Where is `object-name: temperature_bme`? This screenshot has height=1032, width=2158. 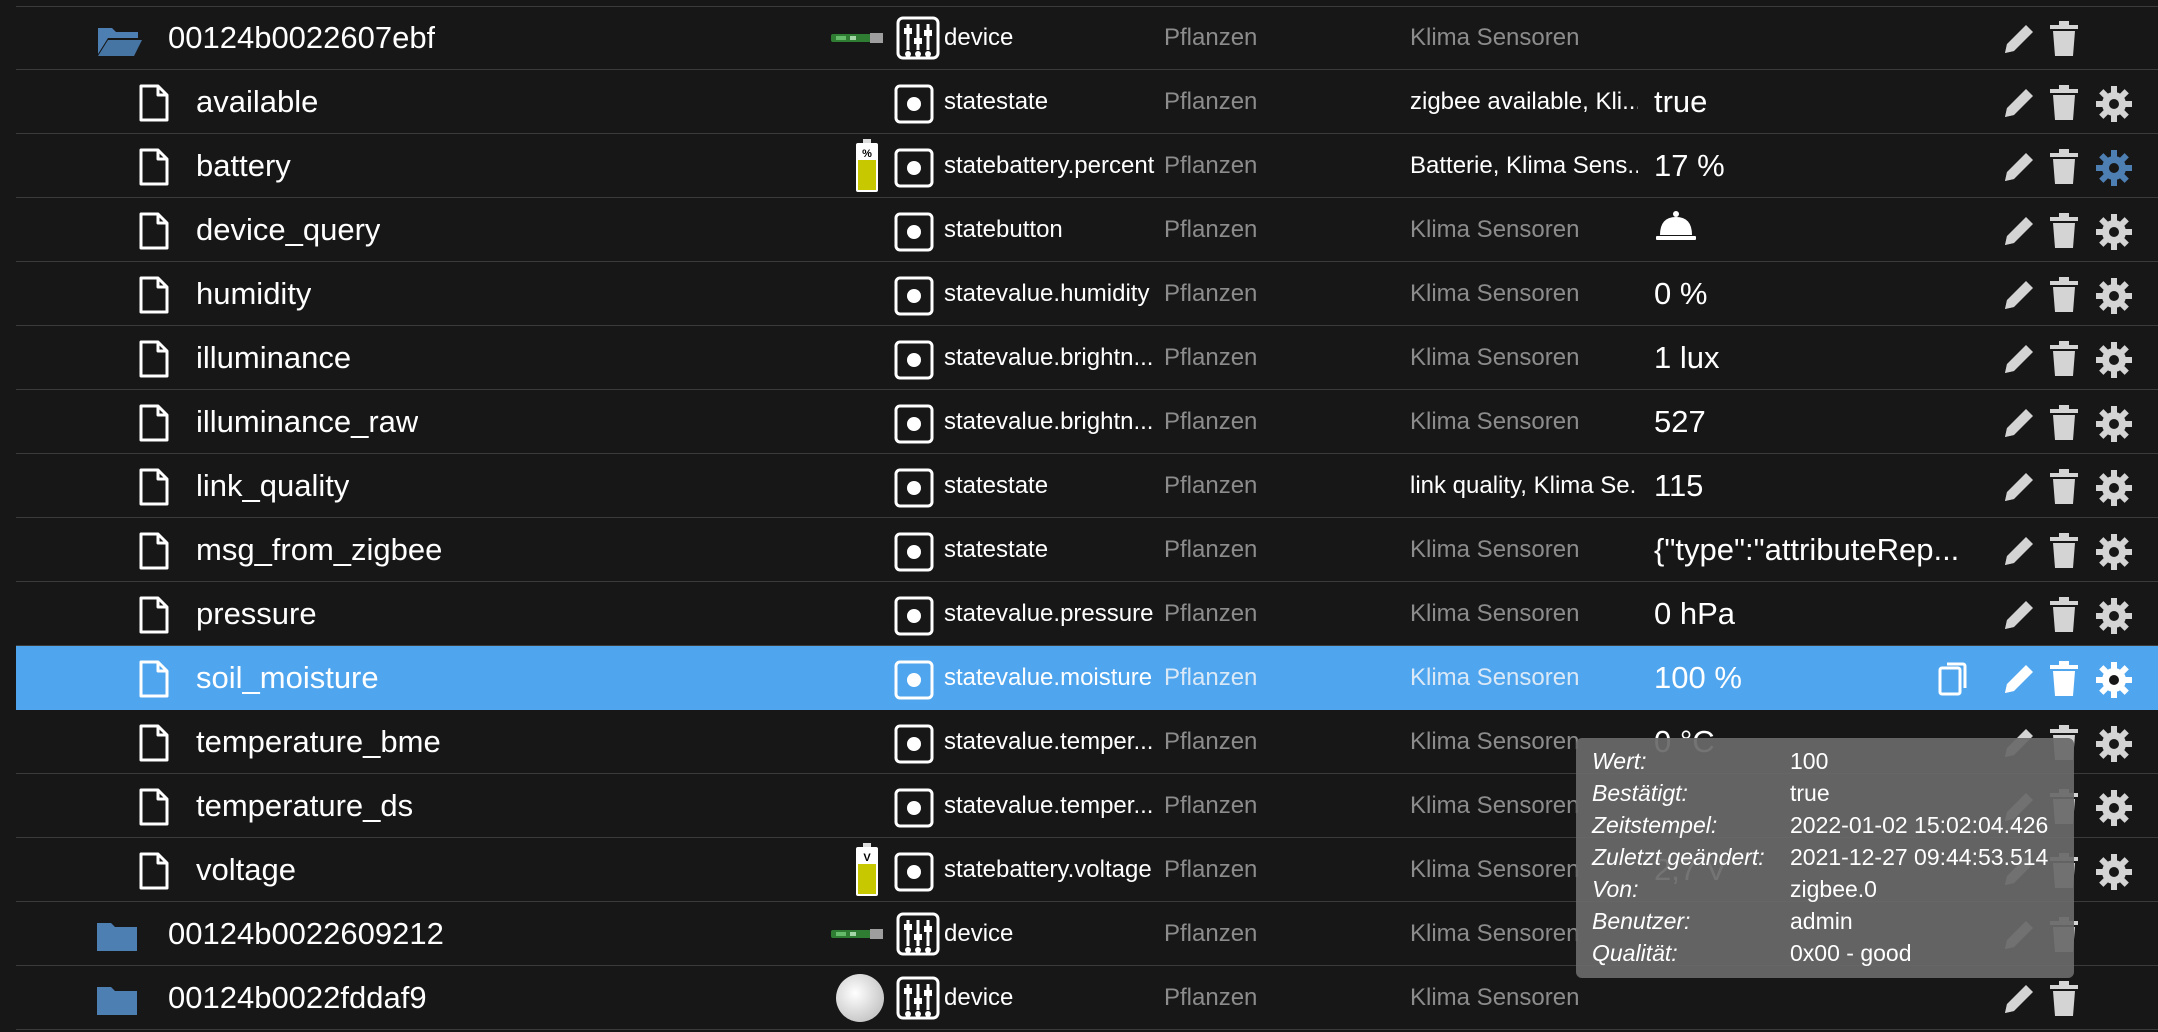 object-name: temperature_bme is located at coordinates (318, 741).